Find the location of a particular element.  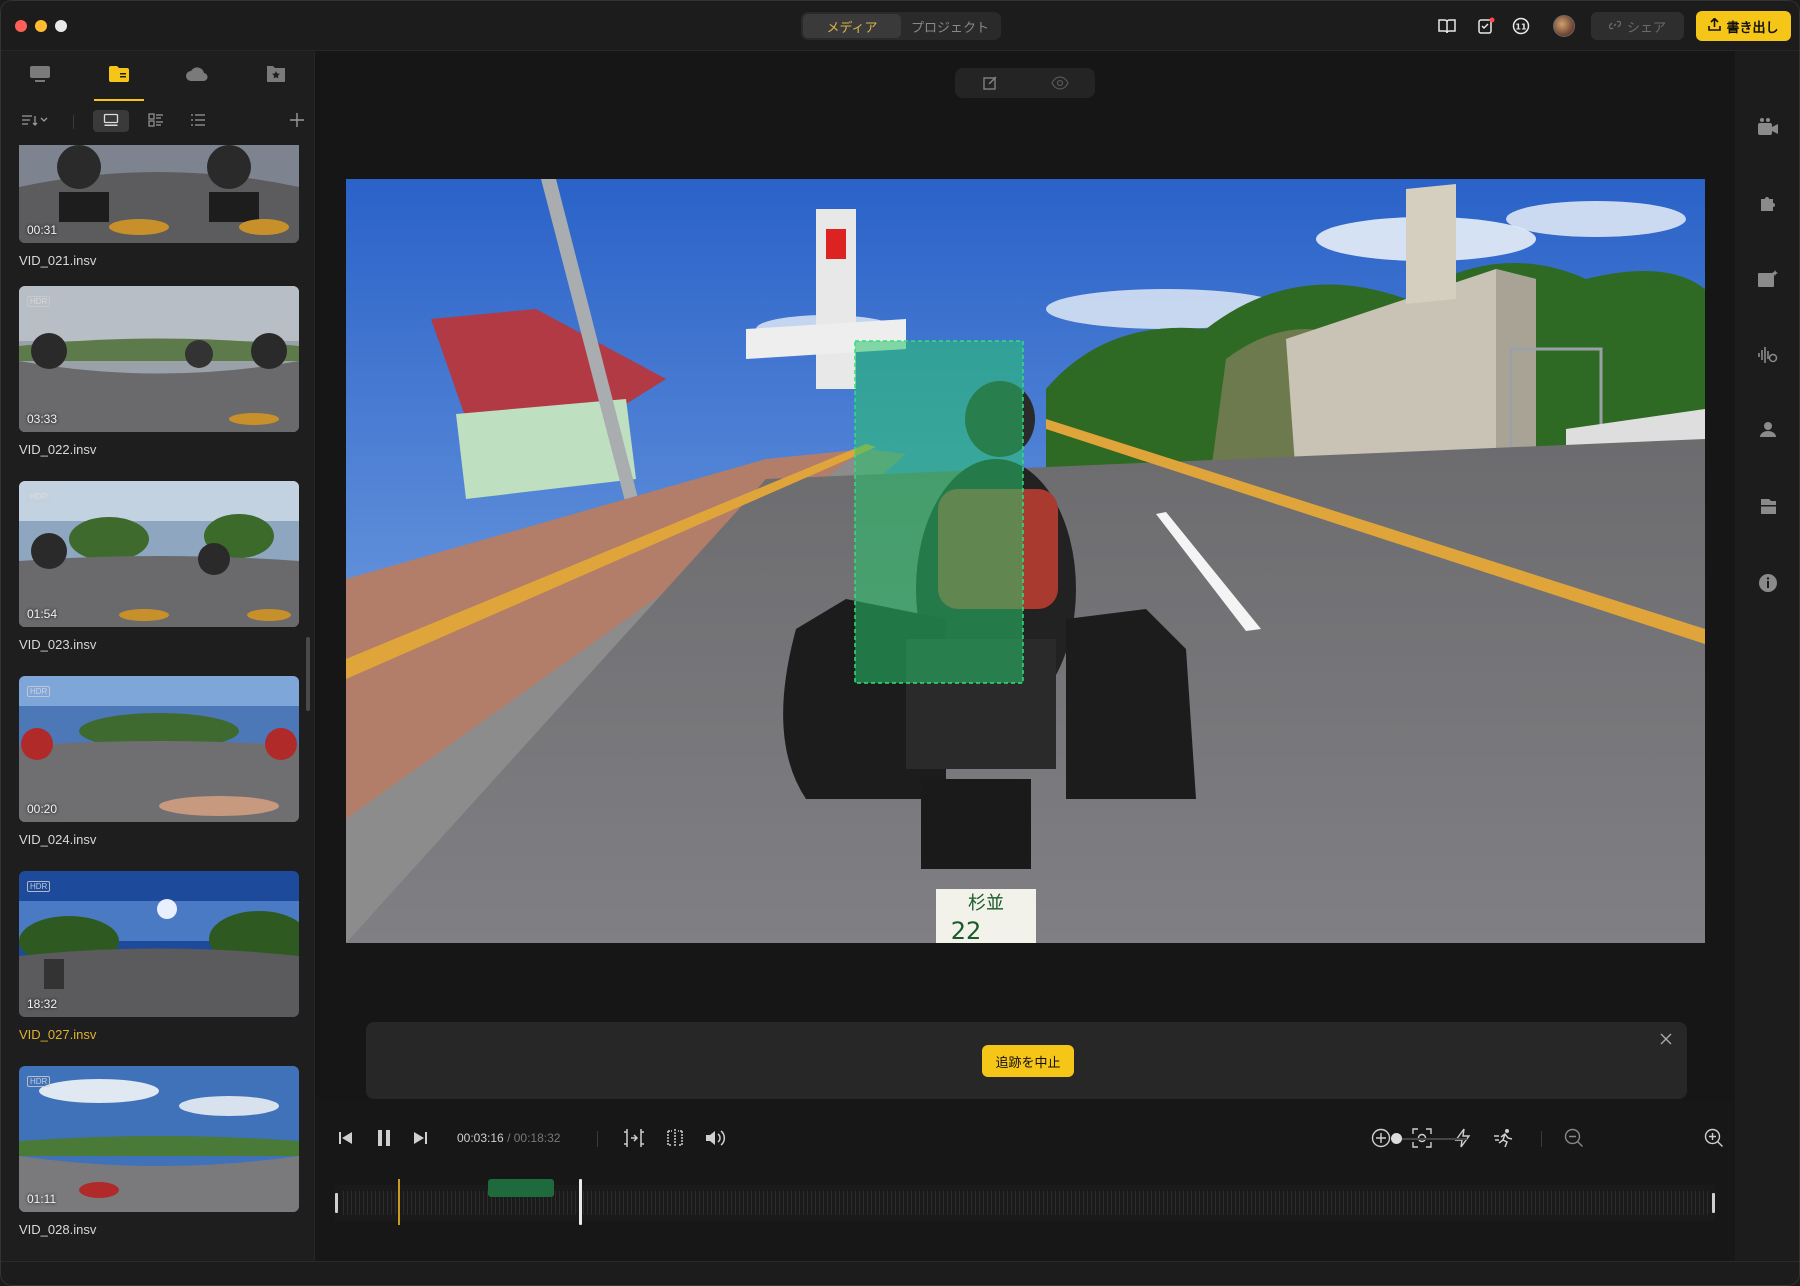

list-icon is located at coordinates (198, 121).